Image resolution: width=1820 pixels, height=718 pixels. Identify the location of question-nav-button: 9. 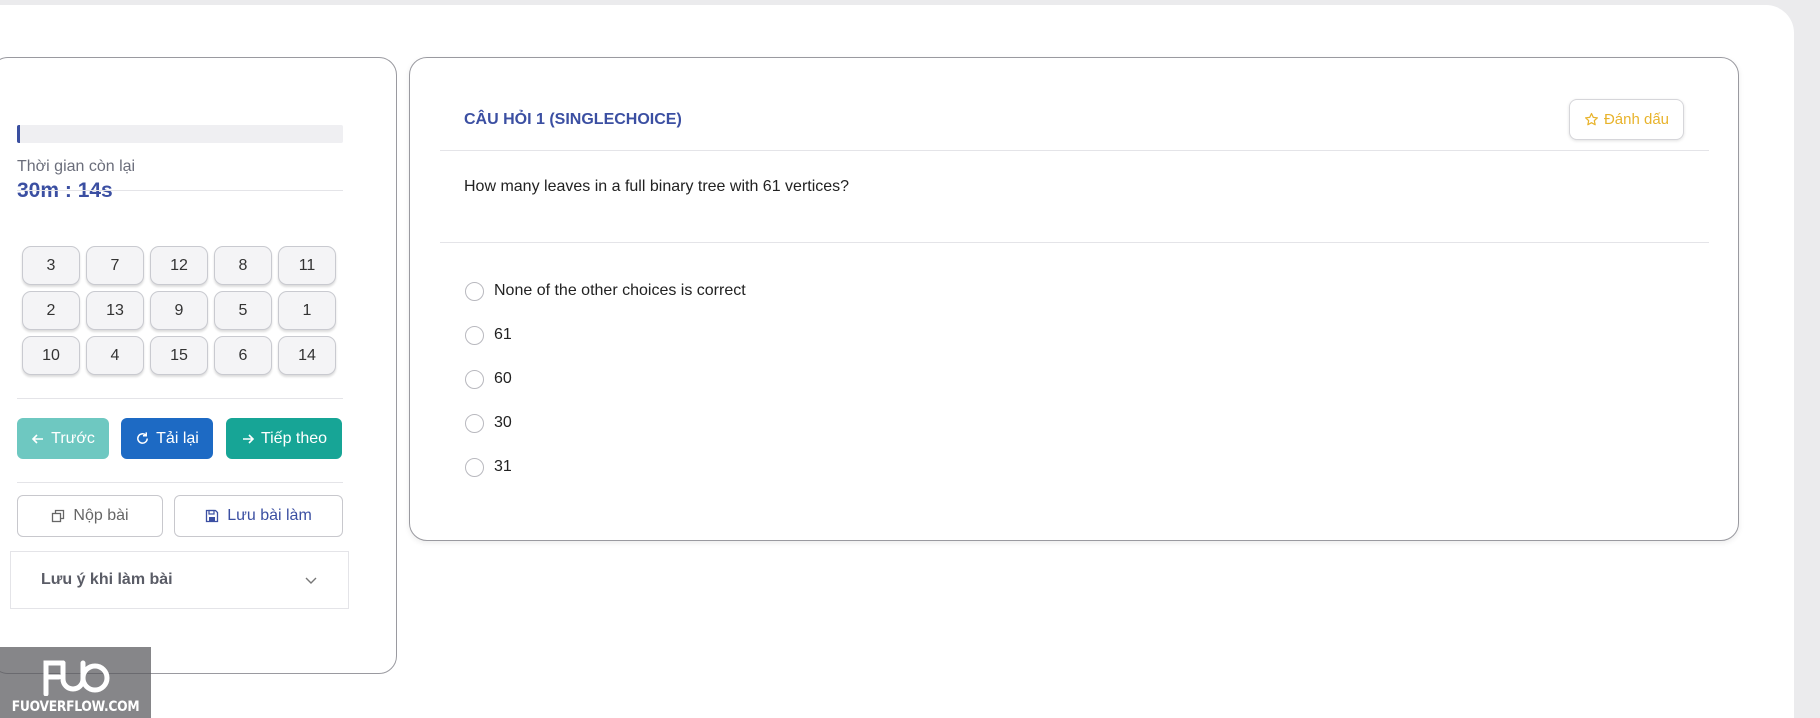
(179, 310).